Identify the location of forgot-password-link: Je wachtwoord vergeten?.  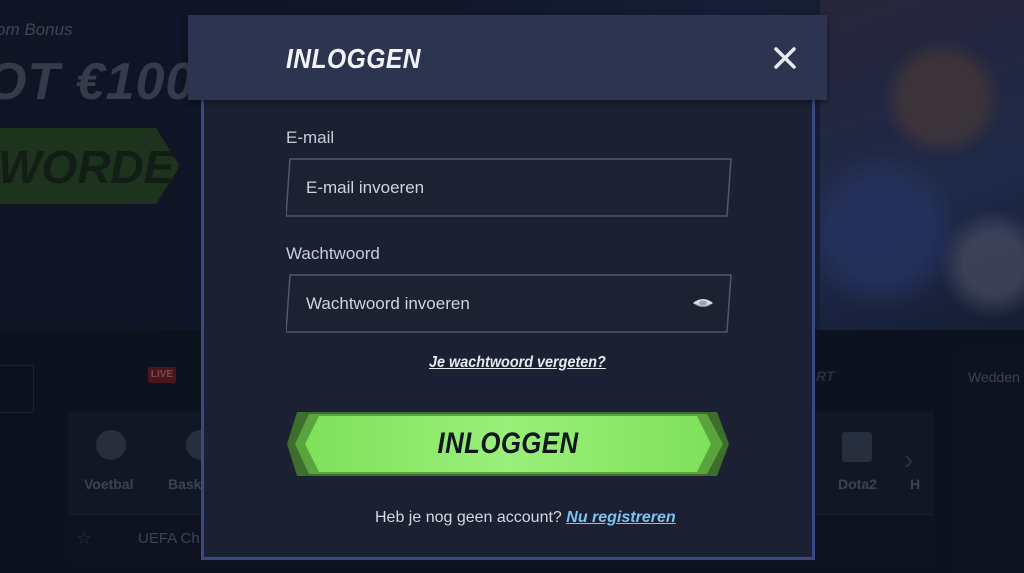
(517, 363).